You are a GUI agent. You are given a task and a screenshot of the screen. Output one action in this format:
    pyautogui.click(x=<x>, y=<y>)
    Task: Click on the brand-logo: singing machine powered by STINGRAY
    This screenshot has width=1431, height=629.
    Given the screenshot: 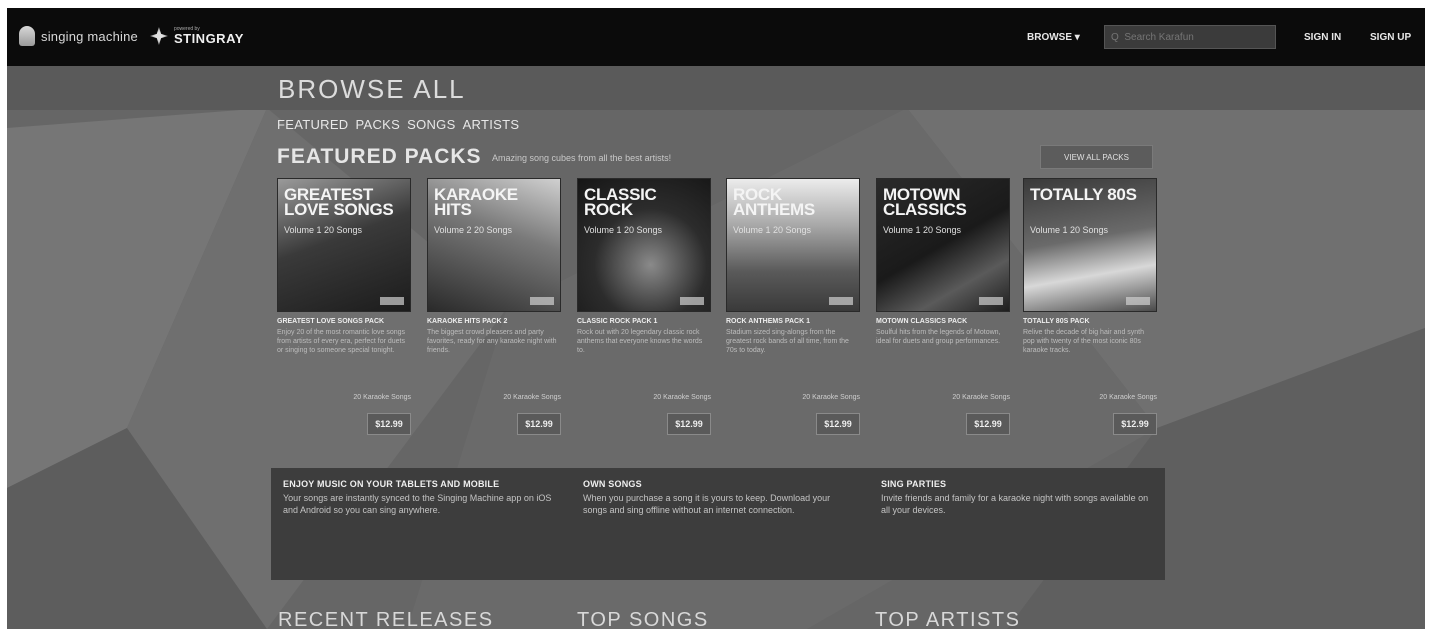 What is the action you would take?
    pyautogui.click(x=131, y=36)
    